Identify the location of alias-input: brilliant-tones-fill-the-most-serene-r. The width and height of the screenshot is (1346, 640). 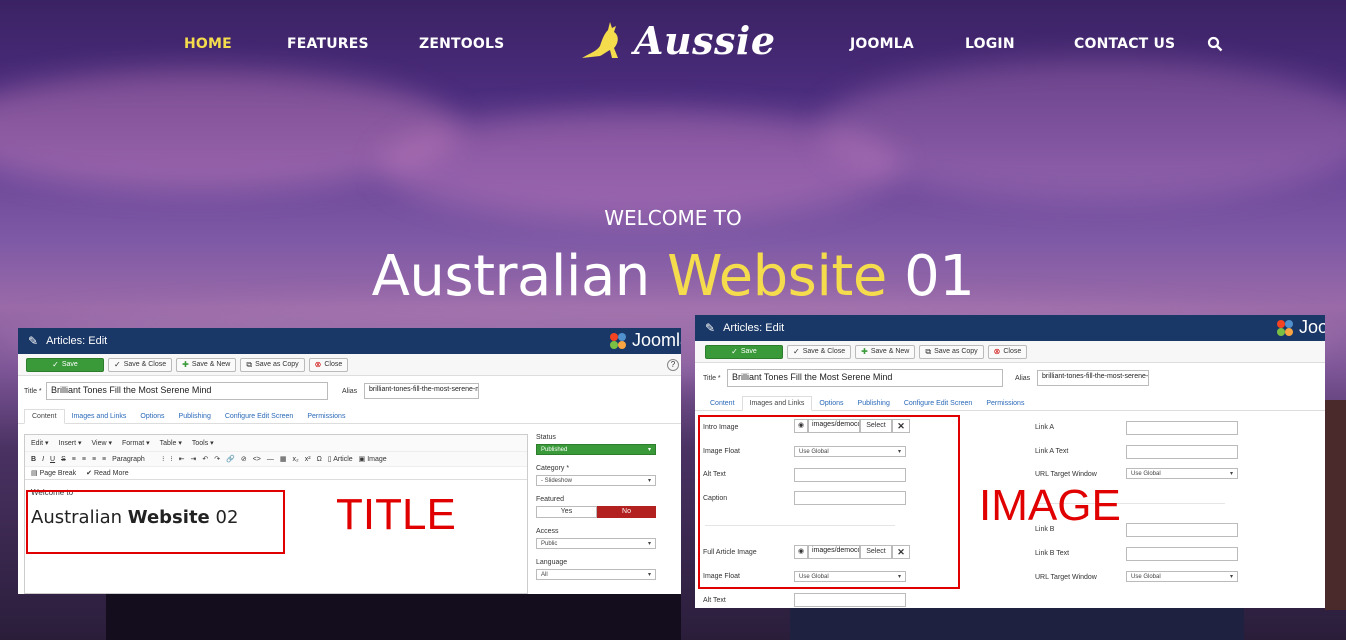
(1093, 378).